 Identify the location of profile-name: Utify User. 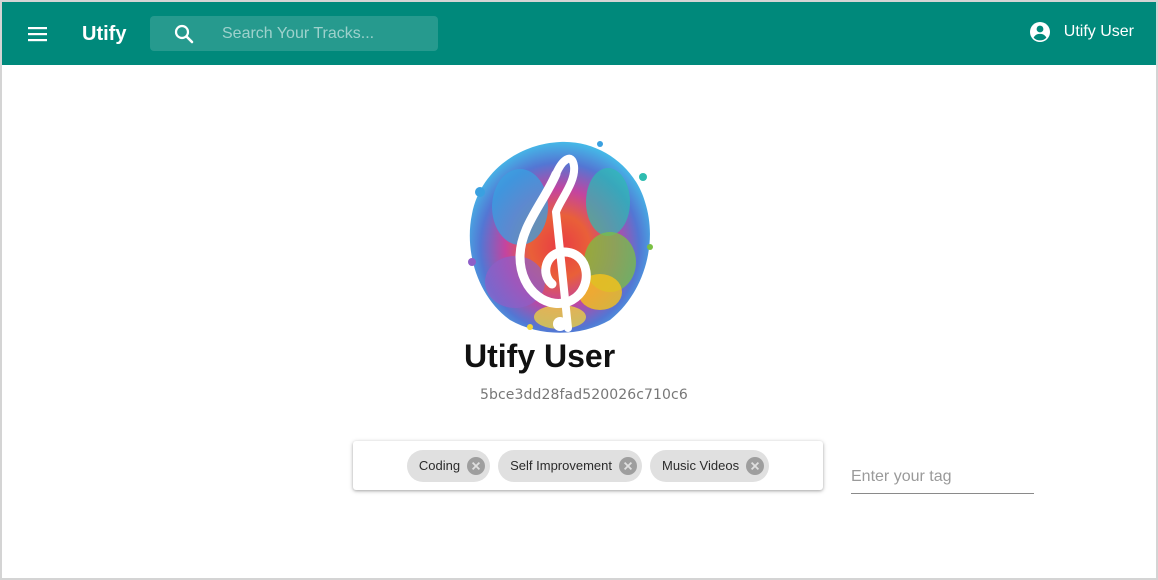
(540, 356).